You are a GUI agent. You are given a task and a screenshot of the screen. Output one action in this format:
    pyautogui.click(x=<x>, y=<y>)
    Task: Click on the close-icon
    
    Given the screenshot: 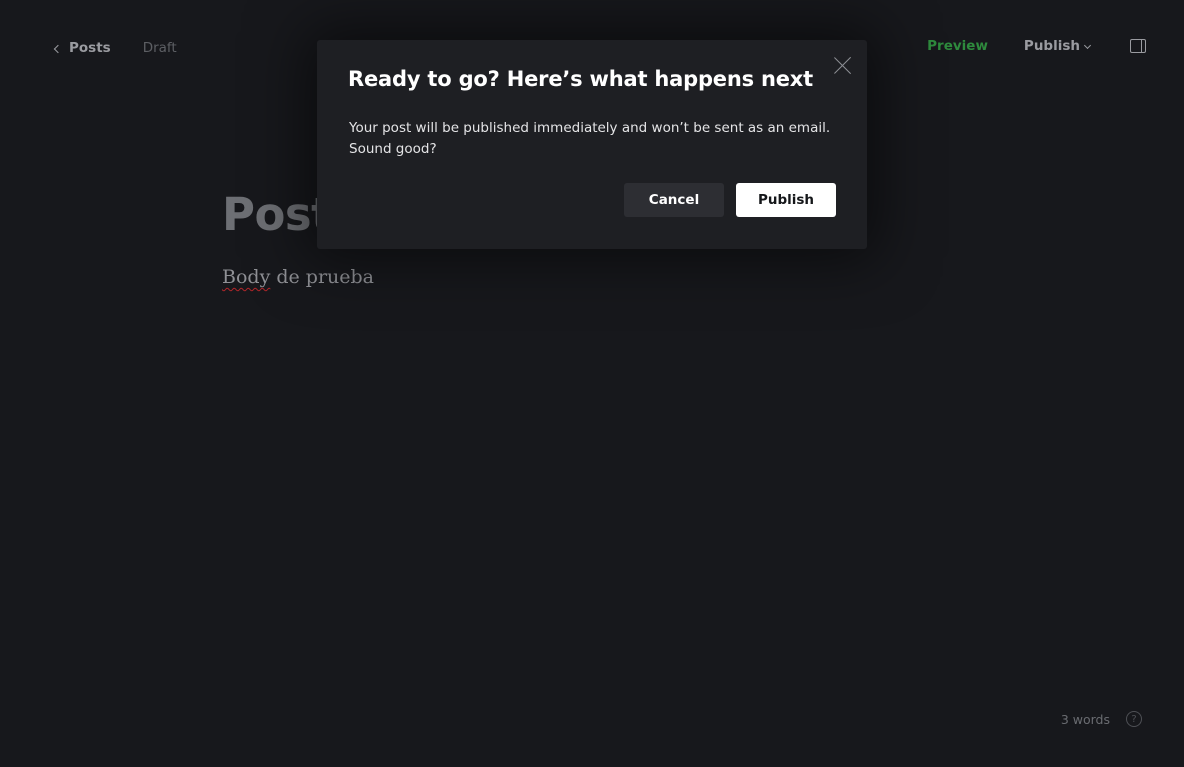 What is the action you would take?
    pyautogui.click(x=843, y=65)
    